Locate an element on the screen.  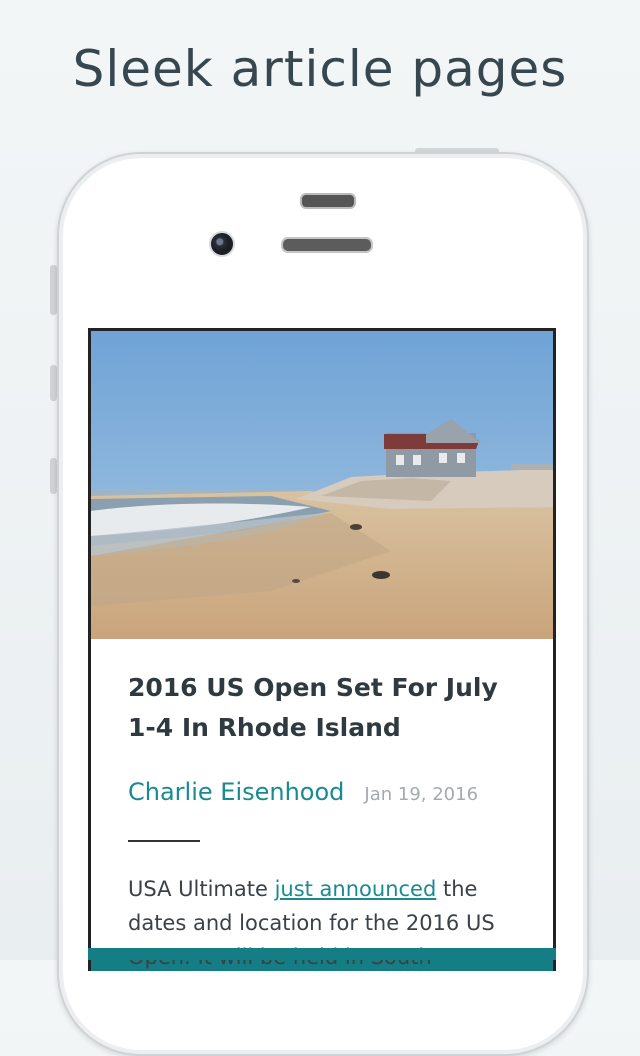
body-text-start: USA Ultimate is located at coordinates (201, 889).